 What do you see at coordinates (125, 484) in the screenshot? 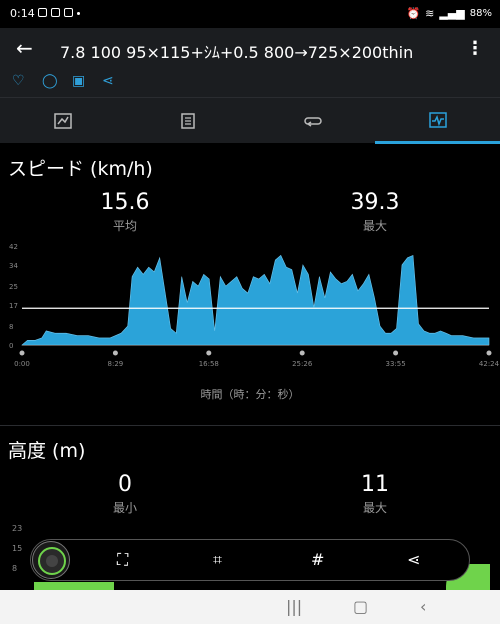
I see `altitude-min-value: 0` at bounding box center [125, 484].